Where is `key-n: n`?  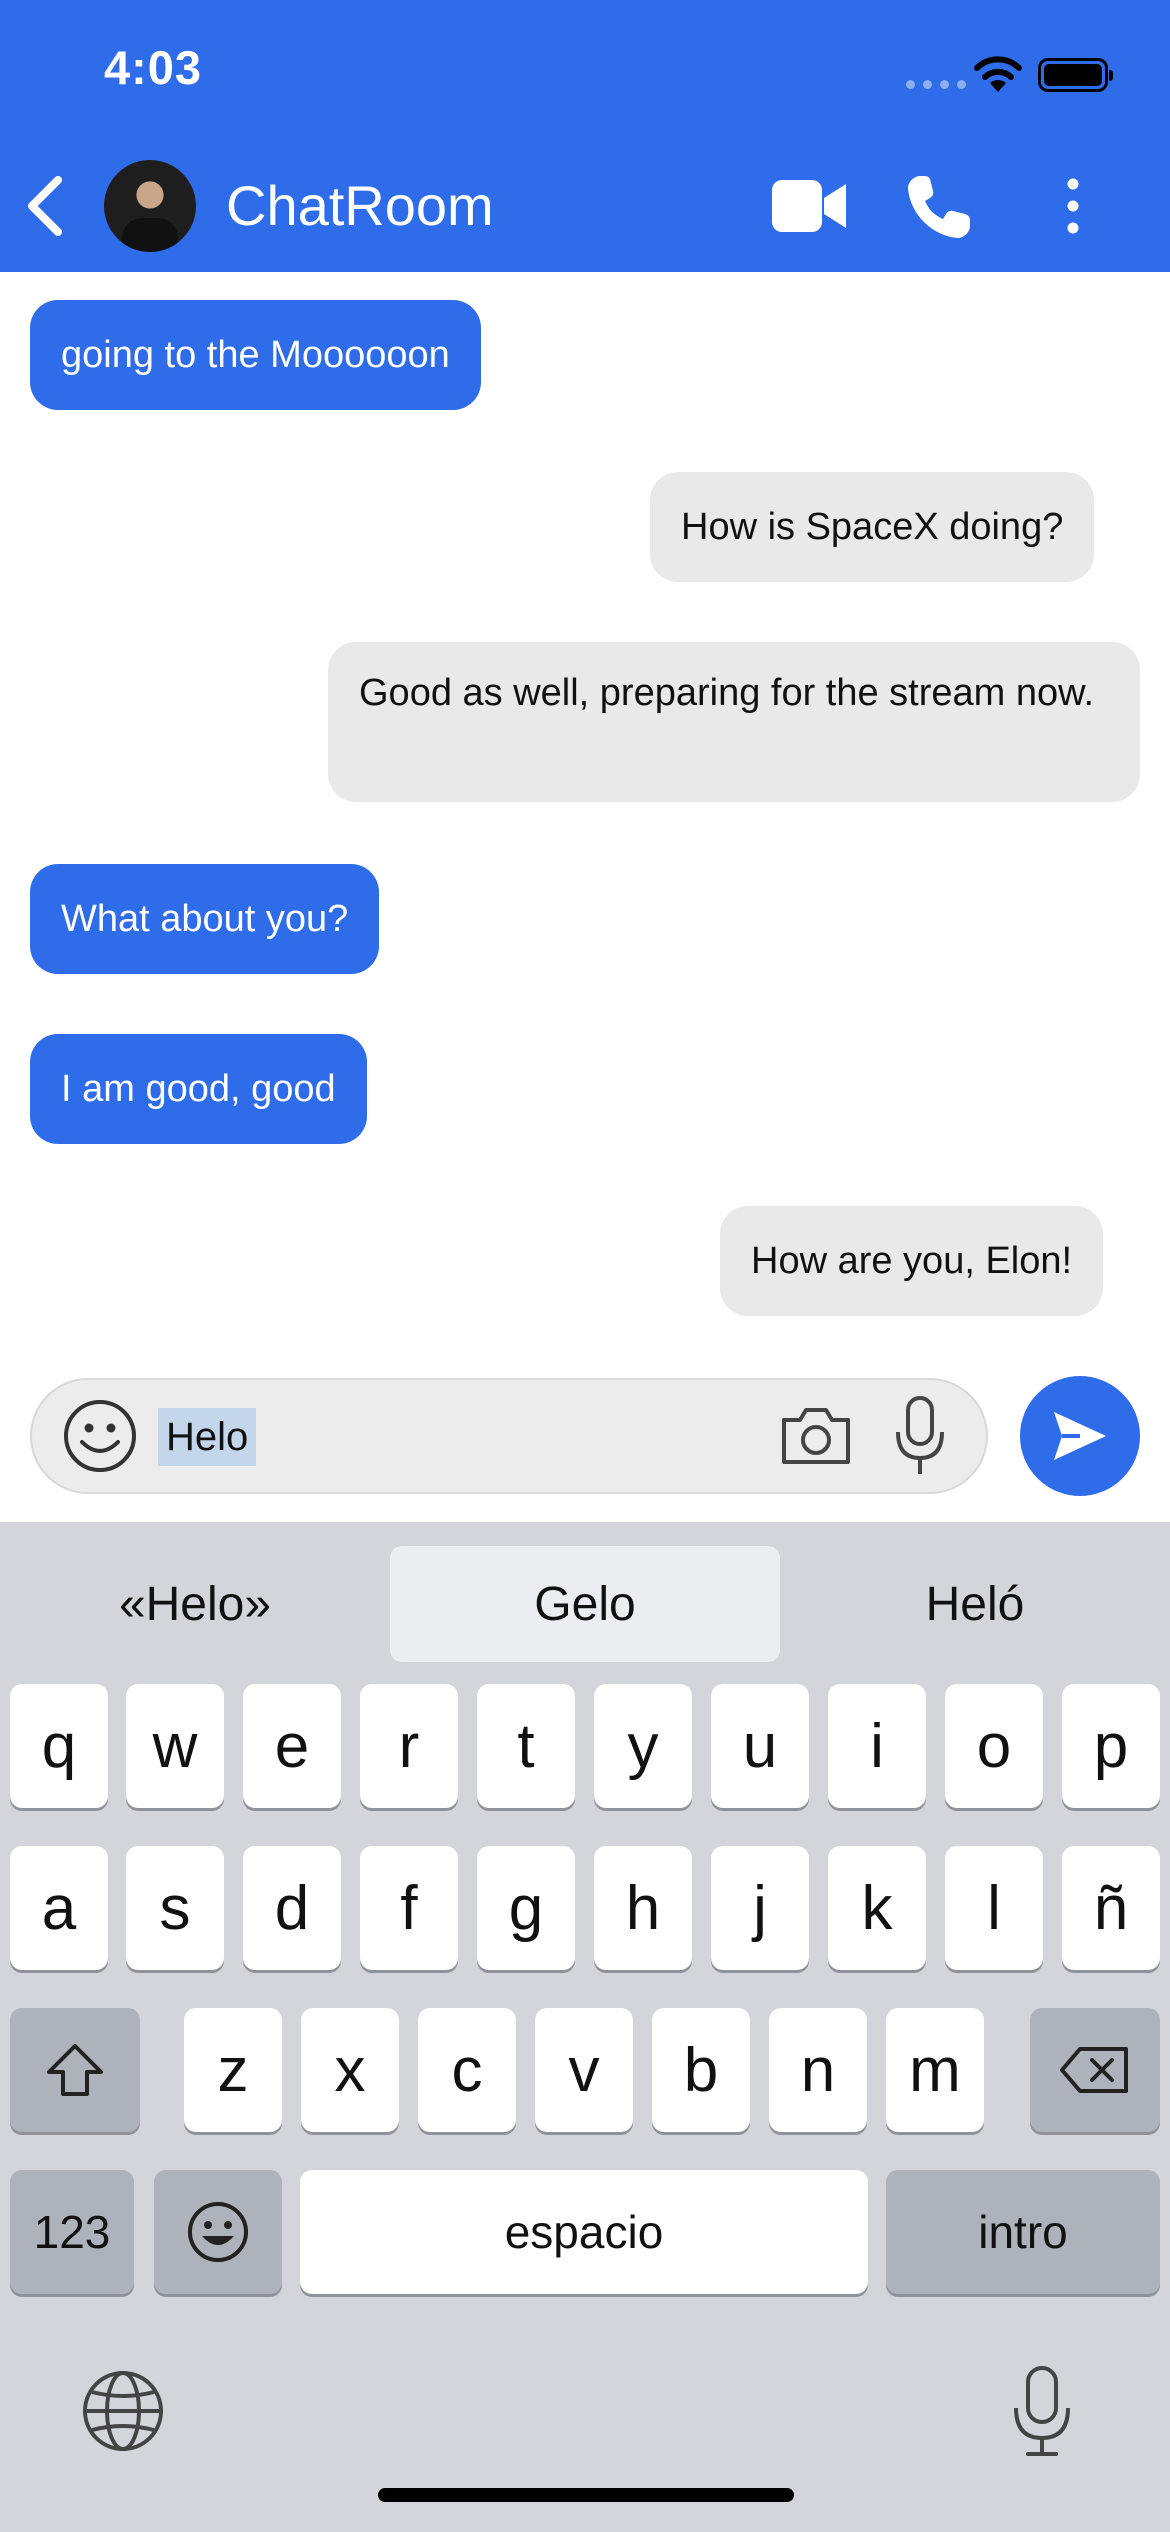
key-n: n is located at coordinates (818, 2070).